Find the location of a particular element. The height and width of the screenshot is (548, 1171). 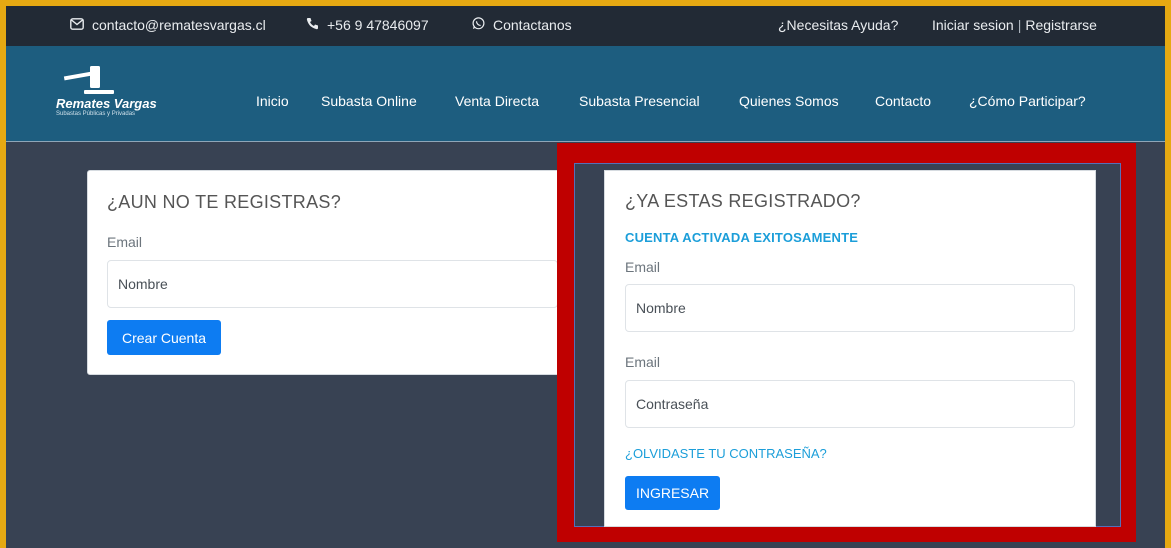

nav-subasta-online: Subasta Online is located at coordinates (369, 101).